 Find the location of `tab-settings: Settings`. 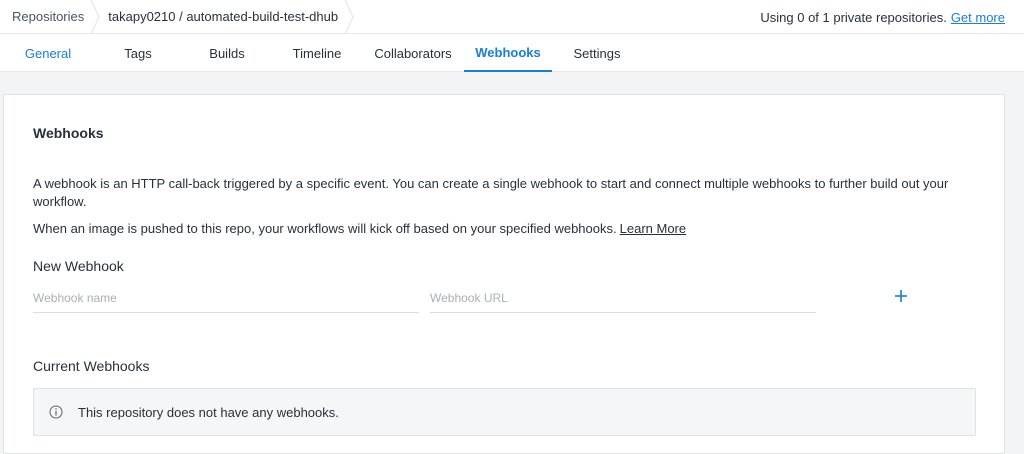

tab-settings: Settings is located at coordinates (597, 53).